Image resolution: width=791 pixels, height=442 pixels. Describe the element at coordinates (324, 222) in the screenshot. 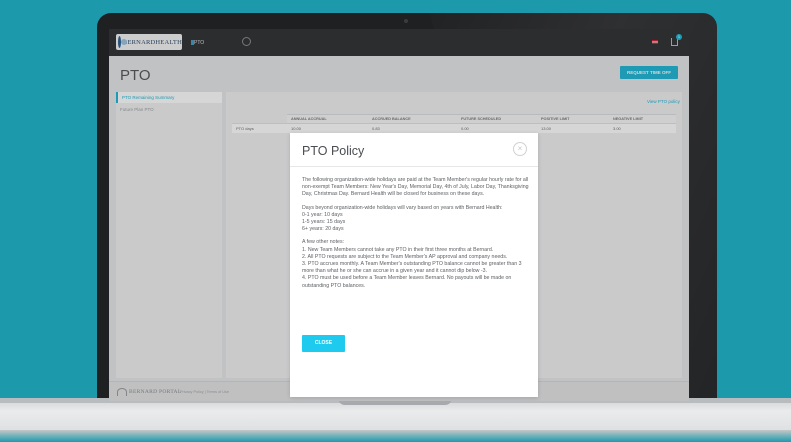

I see `tier-item: 1-5 years: 15 days` at that location.